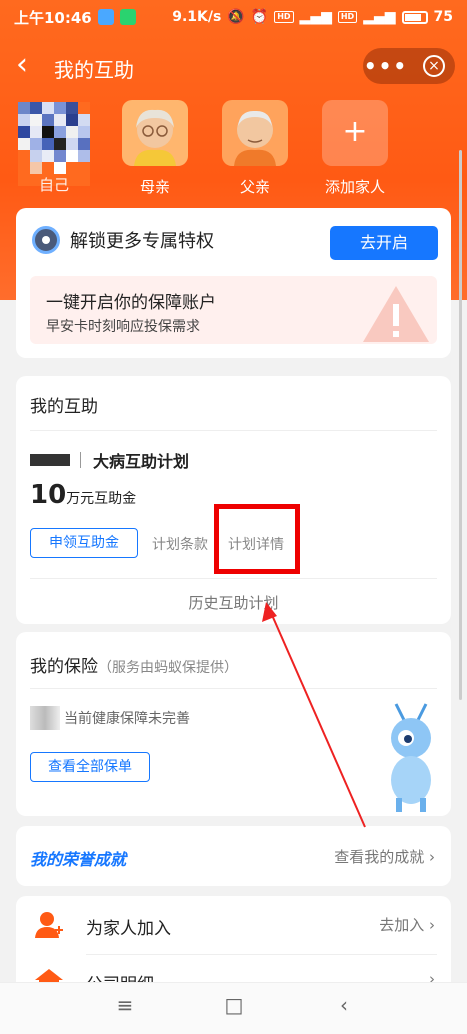 This screenshot has height=1034, width=467. I want to click on battery-icon, so click(414, 17).